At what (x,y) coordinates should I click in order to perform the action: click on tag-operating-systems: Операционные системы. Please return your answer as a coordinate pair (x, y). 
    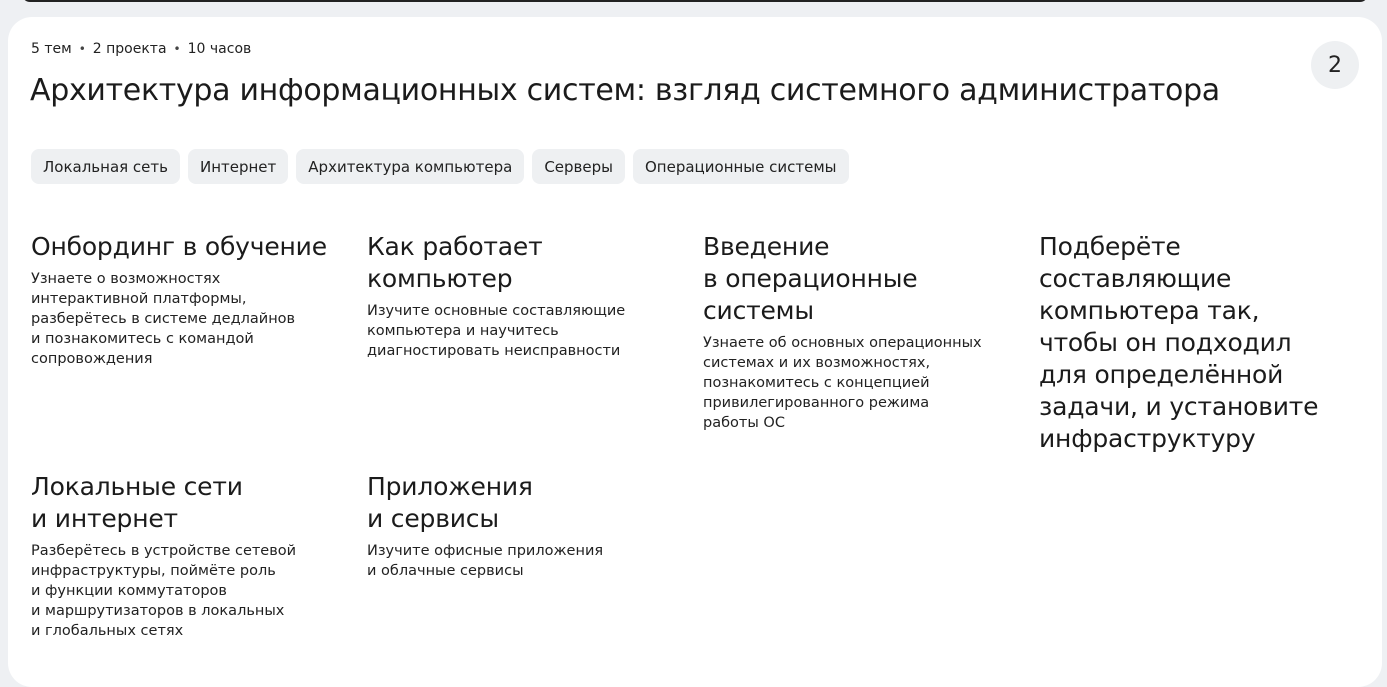
    Looking at the image, I should click on (741, 166).